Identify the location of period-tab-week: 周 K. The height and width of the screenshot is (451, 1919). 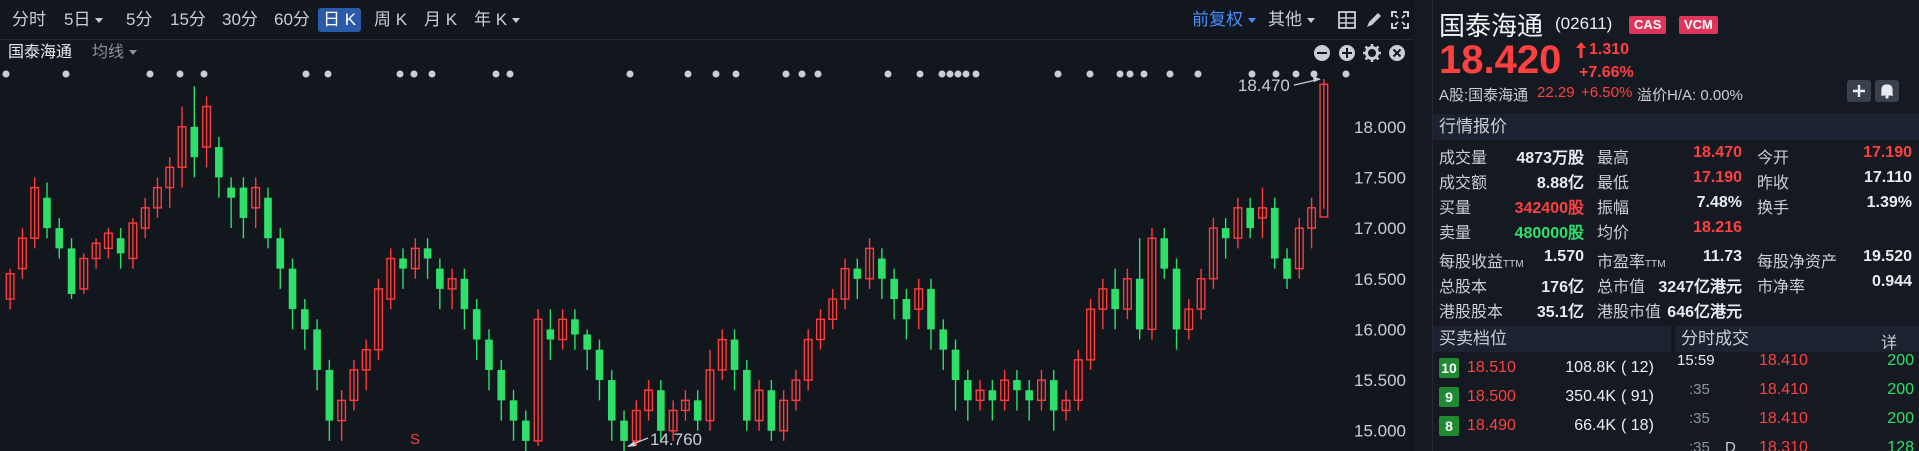
(390, 20).